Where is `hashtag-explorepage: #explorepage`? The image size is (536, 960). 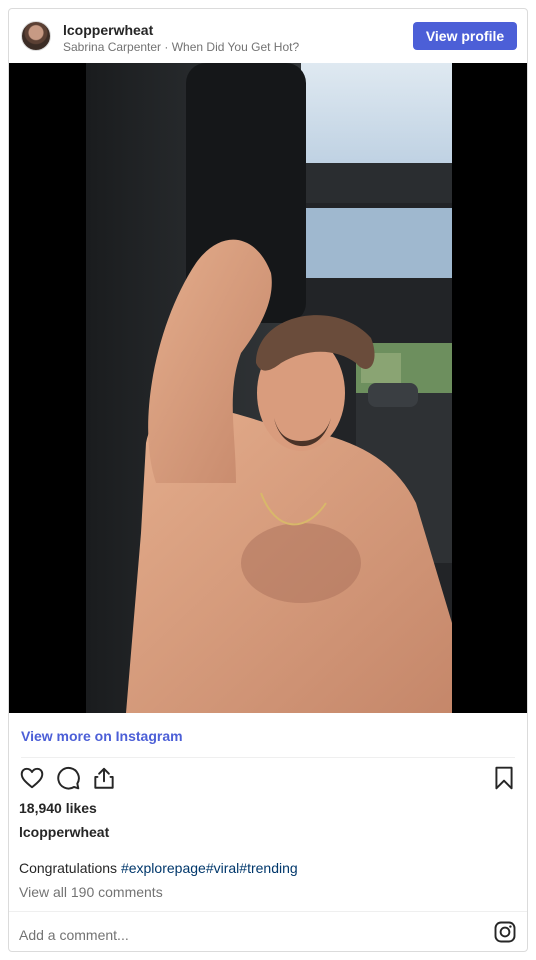
hashtag-explorepage: #explorepage is located at coordinates (163, 868).